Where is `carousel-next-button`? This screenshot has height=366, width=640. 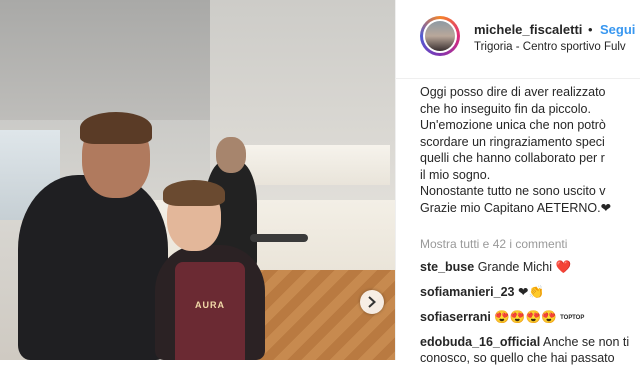
carousel-next-button is located at coordinates (372, 302).